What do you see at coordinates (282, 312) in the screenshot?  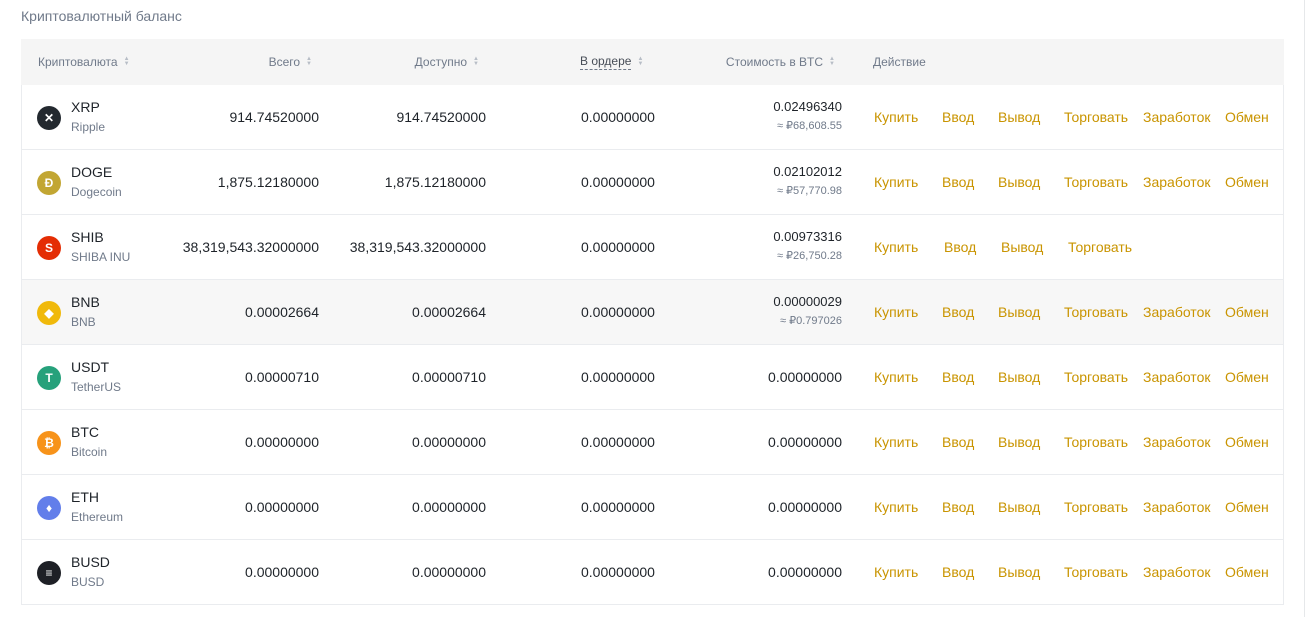 I see `total-value: 0.00002664` at bounding box center [282, 312].